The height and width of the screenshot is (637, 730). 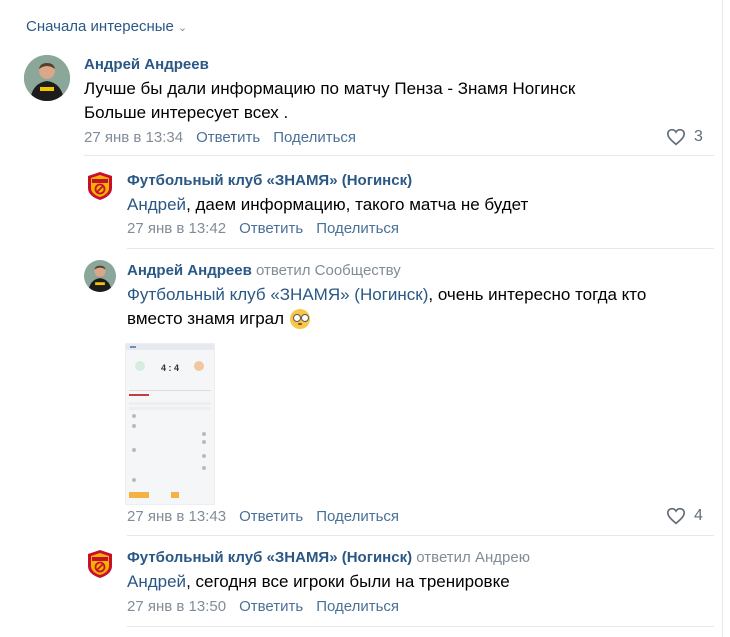 I want to click on author-link: Андрей Андреев, so click(x=189, y=270).